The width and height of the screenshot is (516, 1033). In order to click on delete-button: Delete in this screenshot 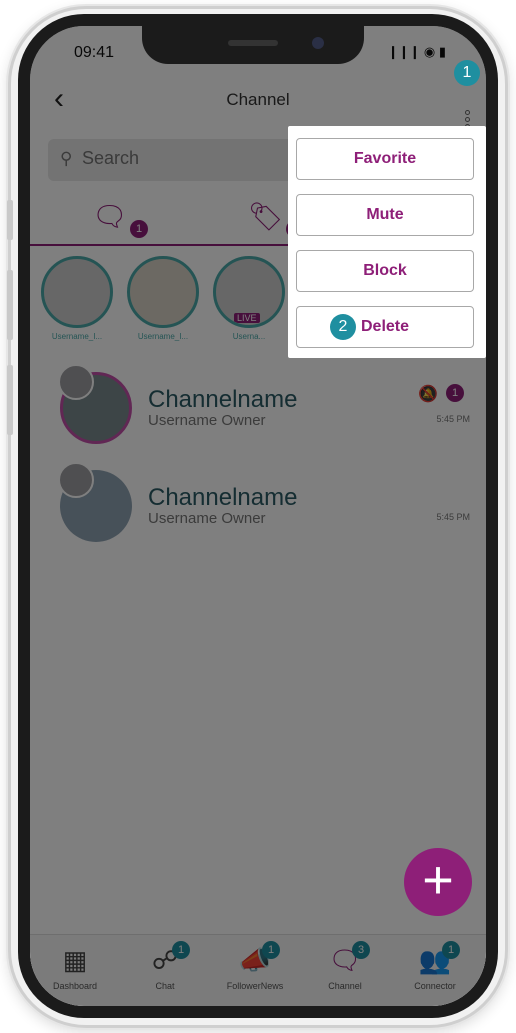, I will do `click(385, 327)`.